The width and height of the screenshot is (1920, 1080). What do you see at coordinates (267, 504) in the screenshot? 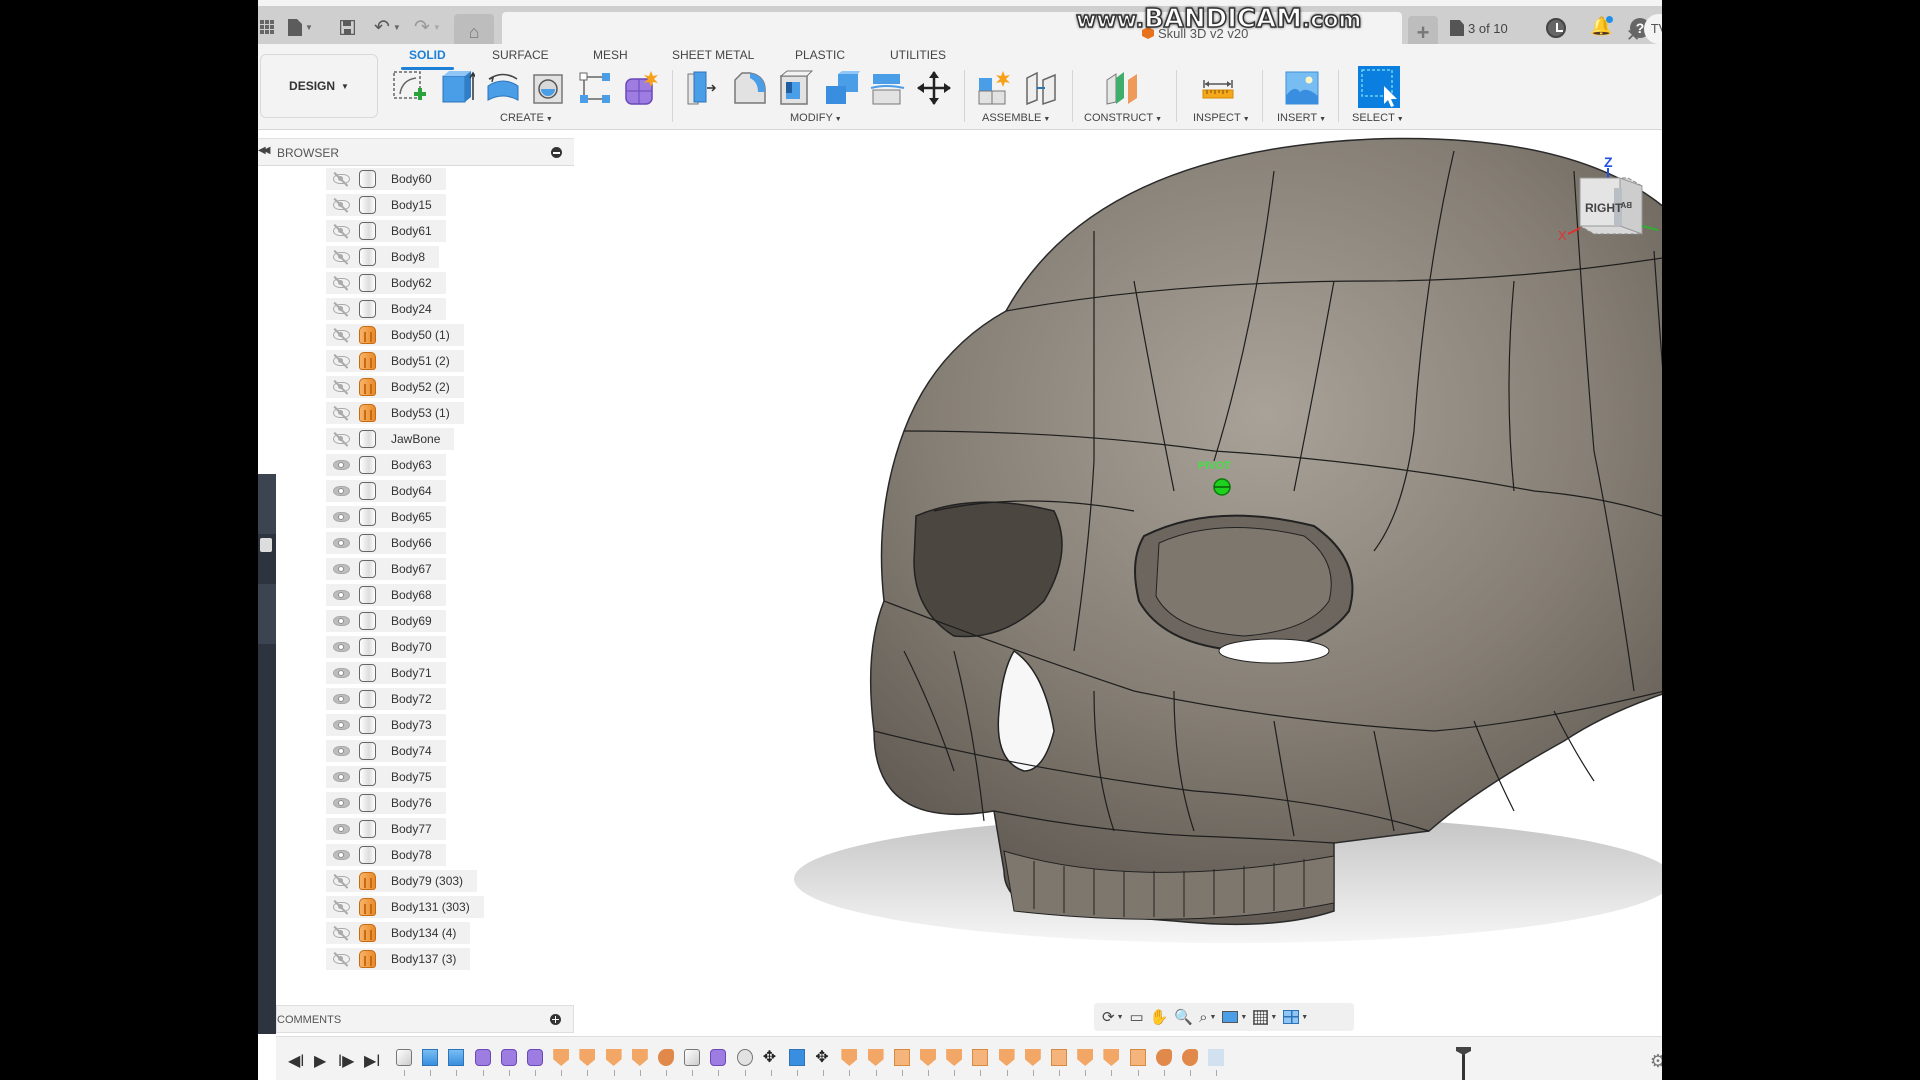
I see `dock-segment` at bounding box center [267, 504].